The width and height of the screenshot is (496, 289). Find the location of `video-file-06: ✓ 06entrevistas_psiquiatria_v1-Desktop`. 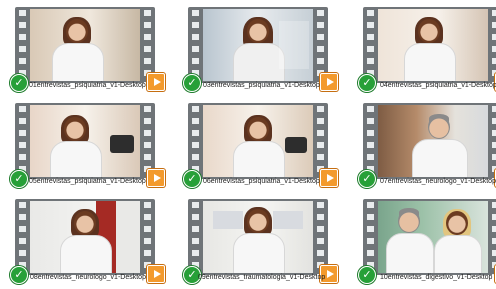

video-file-06: ✓ 06entrevistas_psiquiatria_v1-Desktop is located at coordinates (264, 142).